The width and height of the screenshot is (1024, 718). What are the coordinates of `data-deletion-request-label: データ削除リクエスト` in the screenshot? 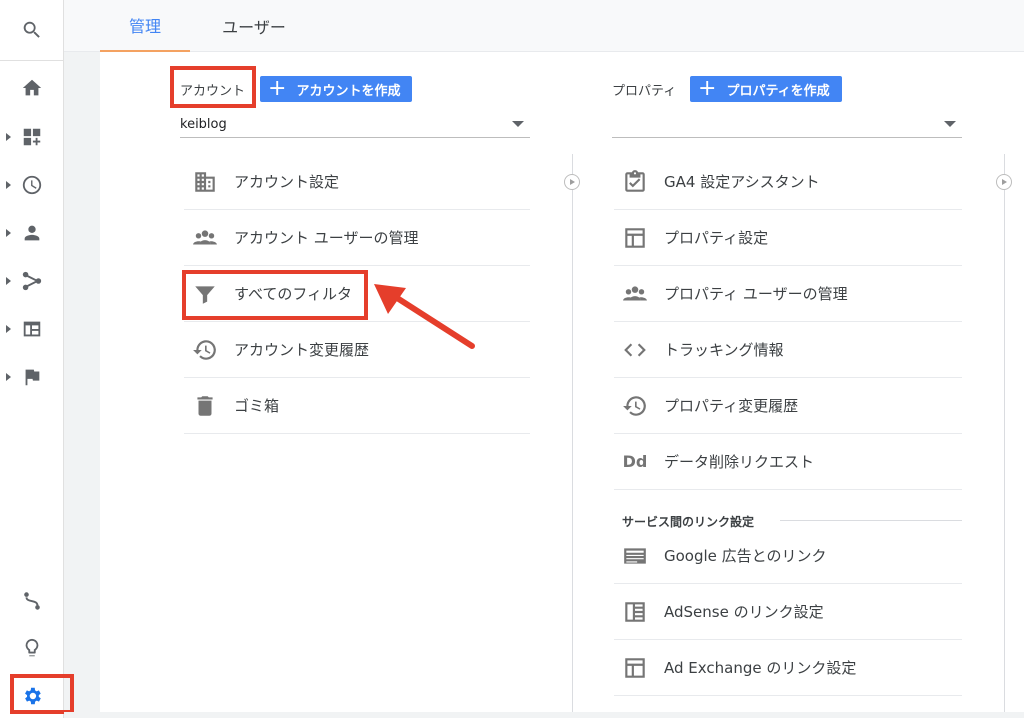 It's located at (739, 462).